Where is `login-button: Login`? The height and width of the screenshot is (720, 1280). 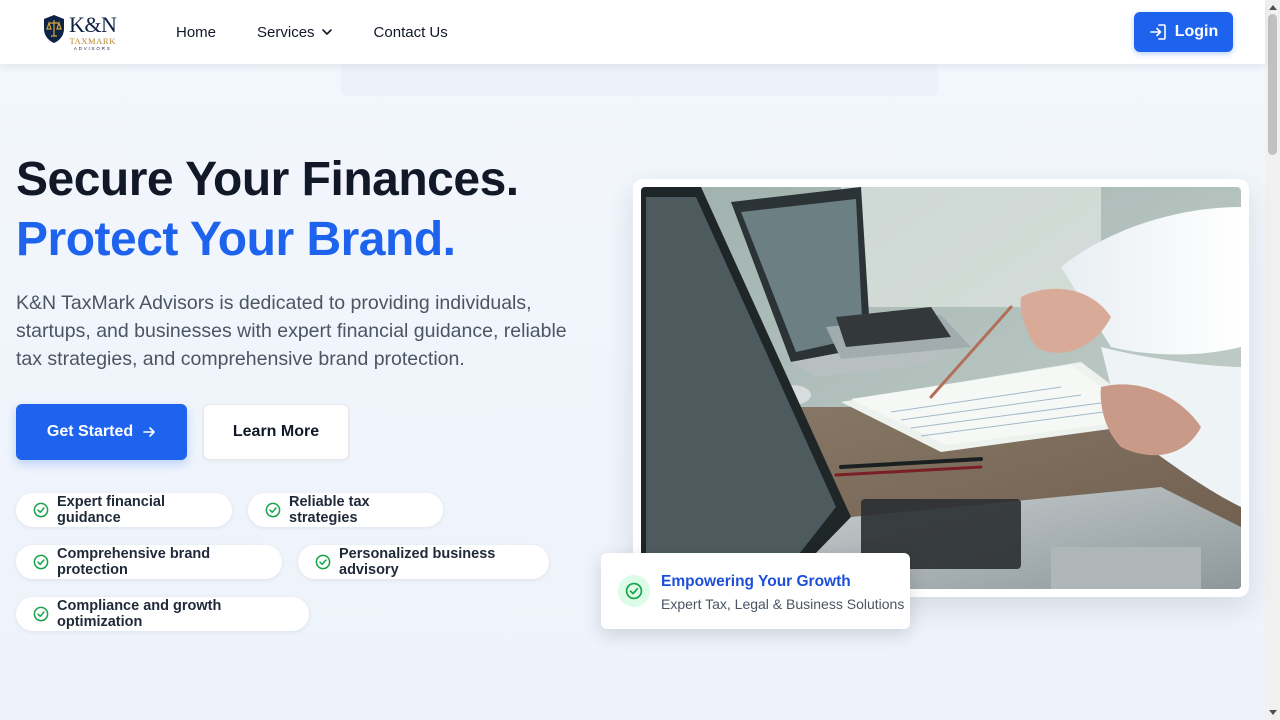
login-button: Login is located at coordinates (1183, 32).